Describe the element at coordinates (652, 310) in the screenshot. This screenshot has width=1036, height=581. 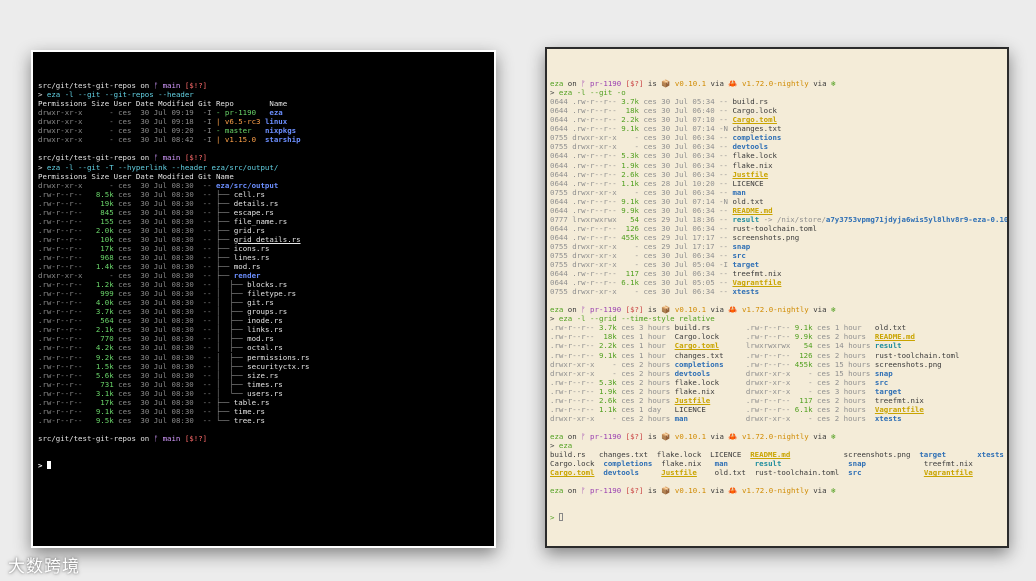
I see `terminal-text-segment: is` at that location.